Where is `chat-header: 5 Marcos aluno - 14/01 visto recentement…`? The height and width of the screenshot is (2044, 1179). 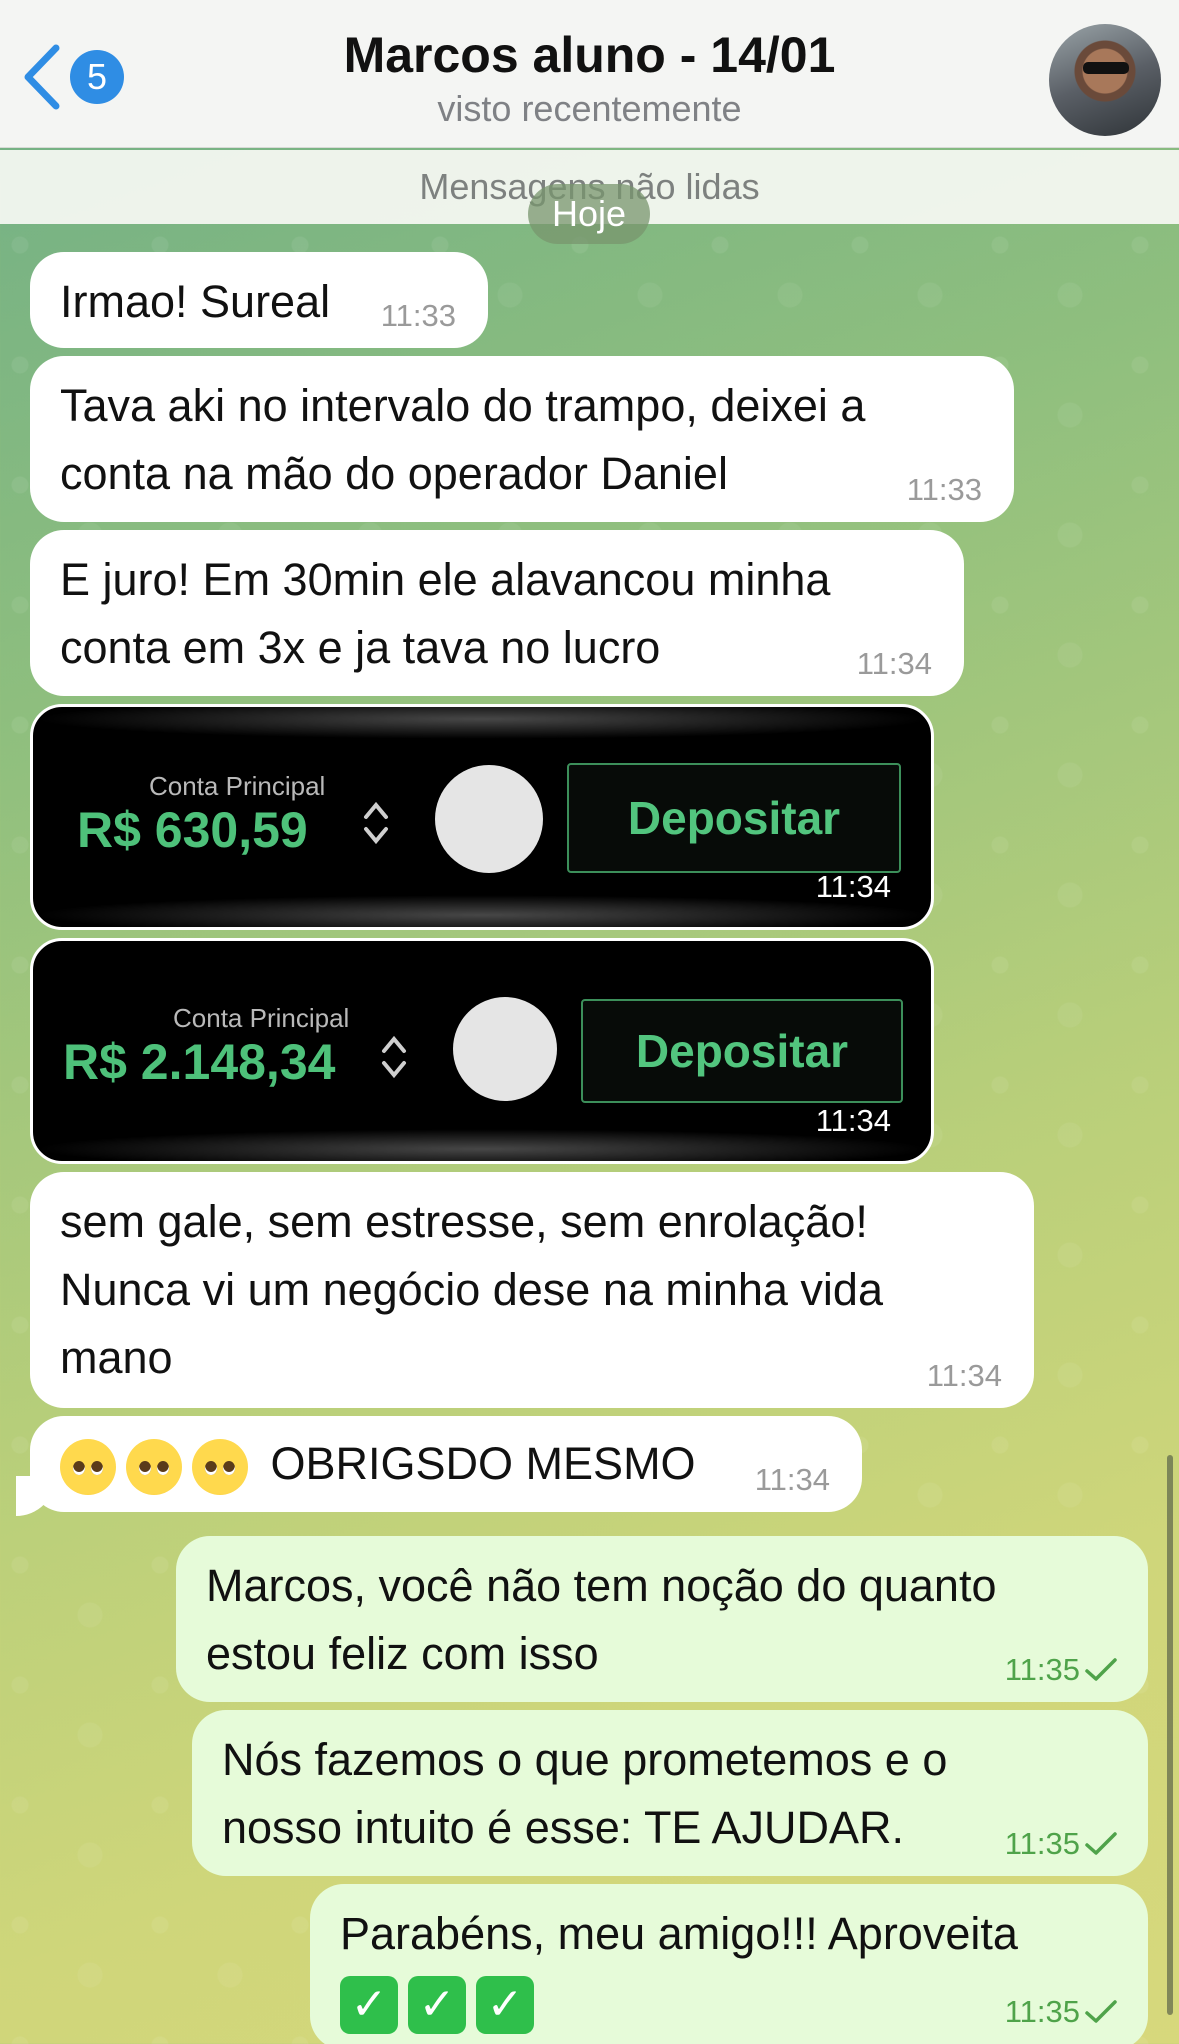
chat-header: 5 Marcos aluno - 14/01 visto recentement… is located at coordinates (589, 74).